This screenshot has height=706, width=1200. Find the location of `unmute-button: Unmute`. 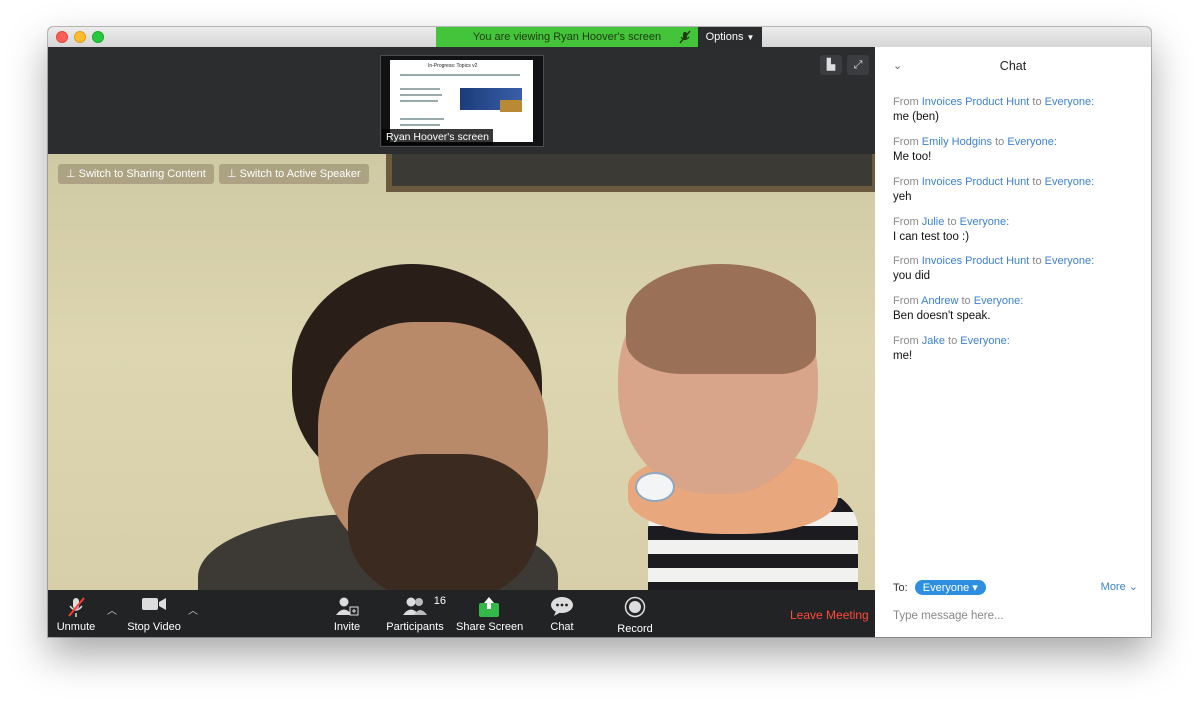

unmute-button: Unmute is located at coordinates (76, 613).